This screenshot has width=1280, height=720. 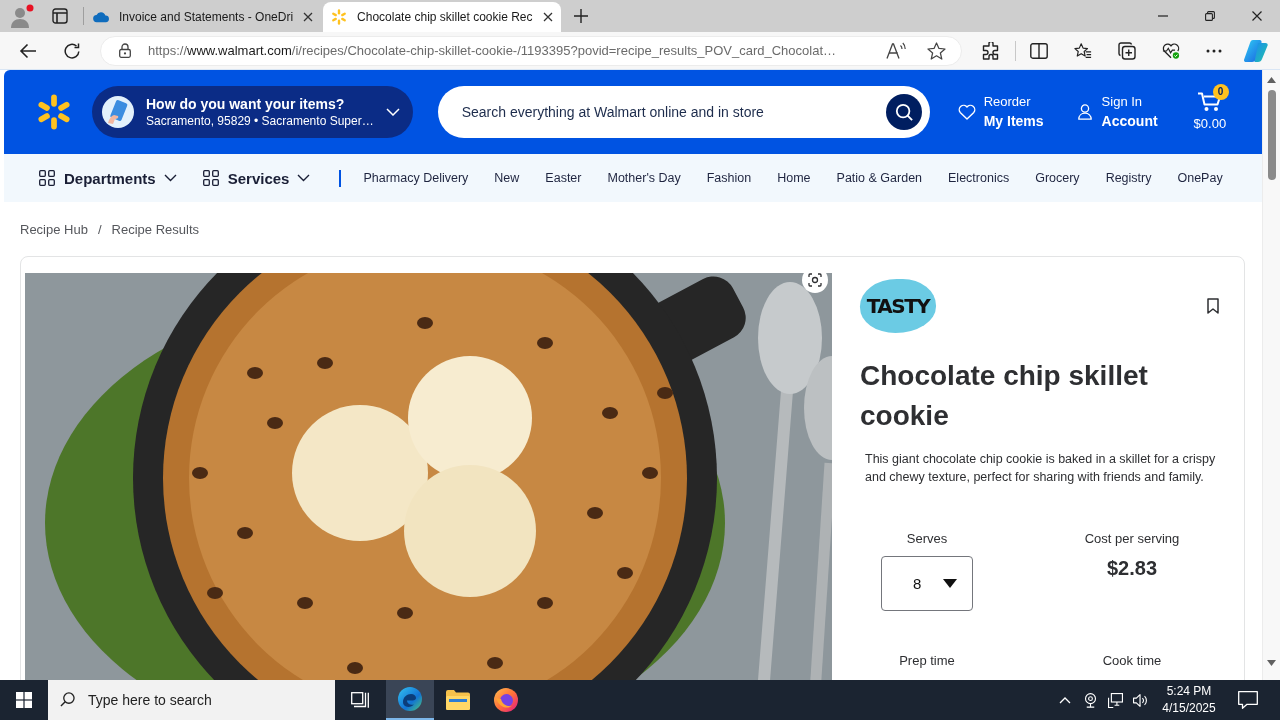 What do you see at coordinates (1189, 708) in the screenshot?
I see `clock-date: 4/15/2025` at bounding box center [1189, 708].